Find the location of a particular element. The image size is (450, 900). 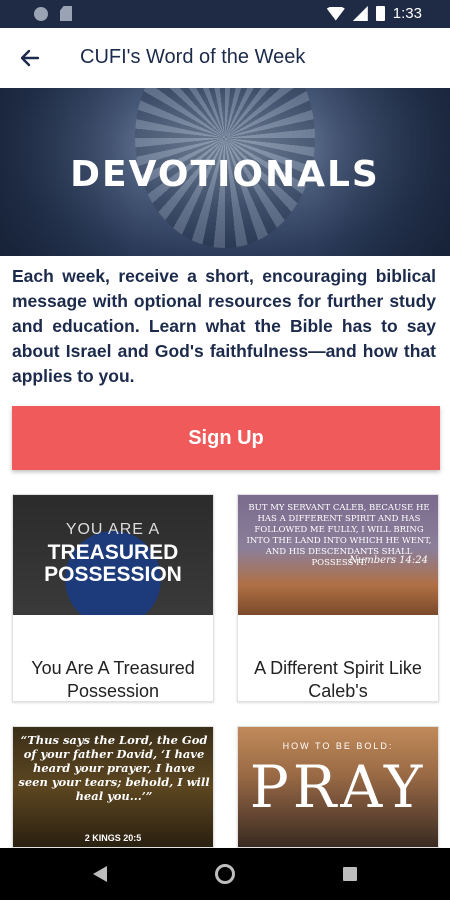

arrow-left-icon is located at coordinates (30, 58).